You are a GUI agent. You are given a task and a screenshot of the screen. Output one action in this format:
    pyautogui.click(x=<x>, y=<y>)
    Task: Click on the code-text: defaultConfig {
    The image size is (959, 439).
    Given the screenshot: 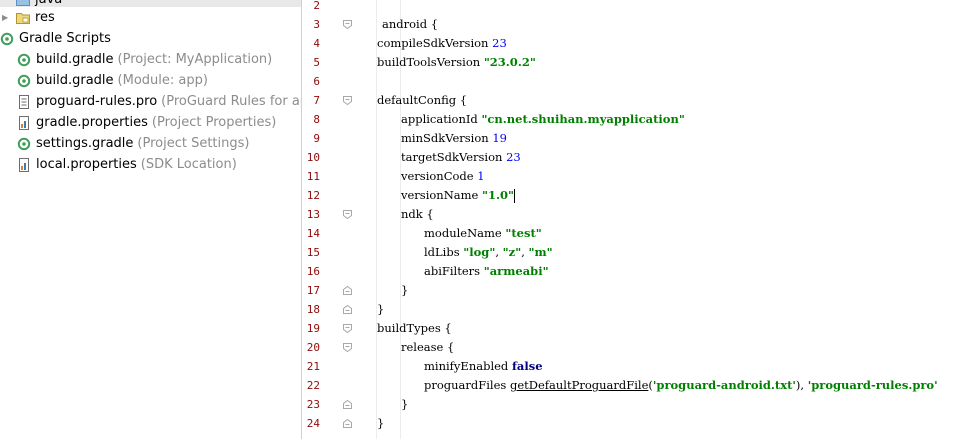 What is the action you would take?
    pyautogui.click(x=422, y=100)
    